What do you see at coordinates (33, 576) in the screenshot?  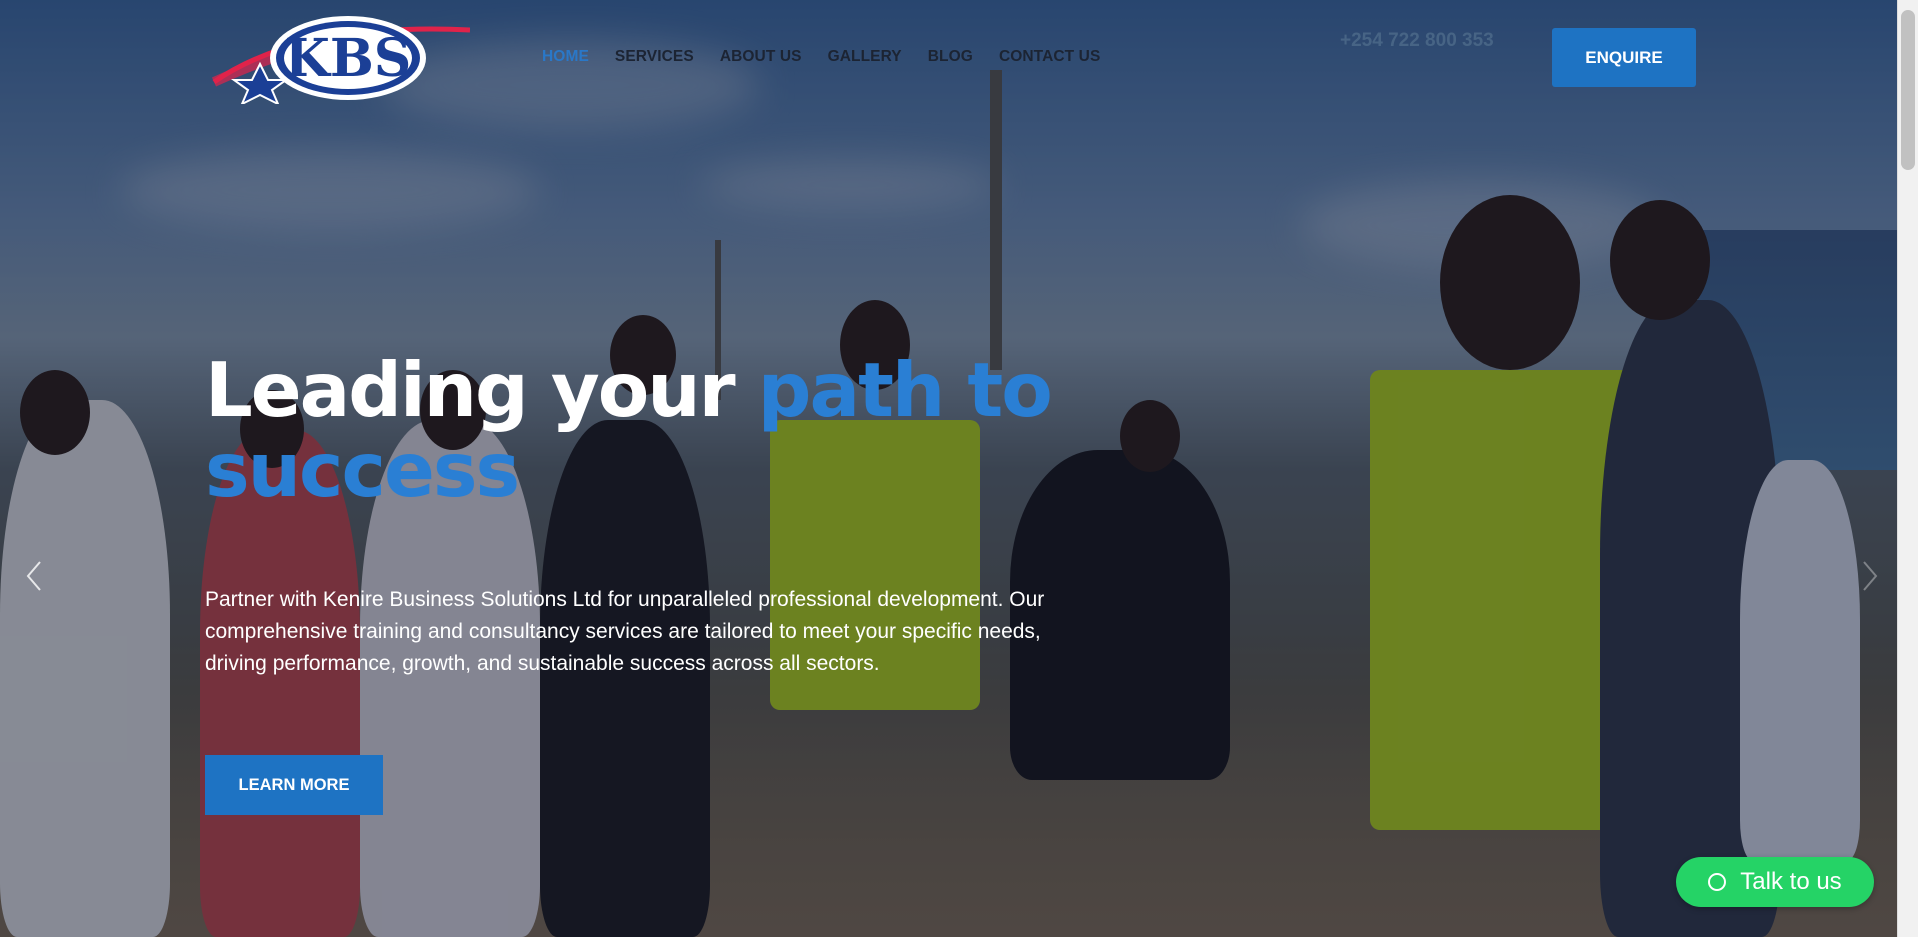 I see `chevron-left-icon` at bounding box center [33, 576].